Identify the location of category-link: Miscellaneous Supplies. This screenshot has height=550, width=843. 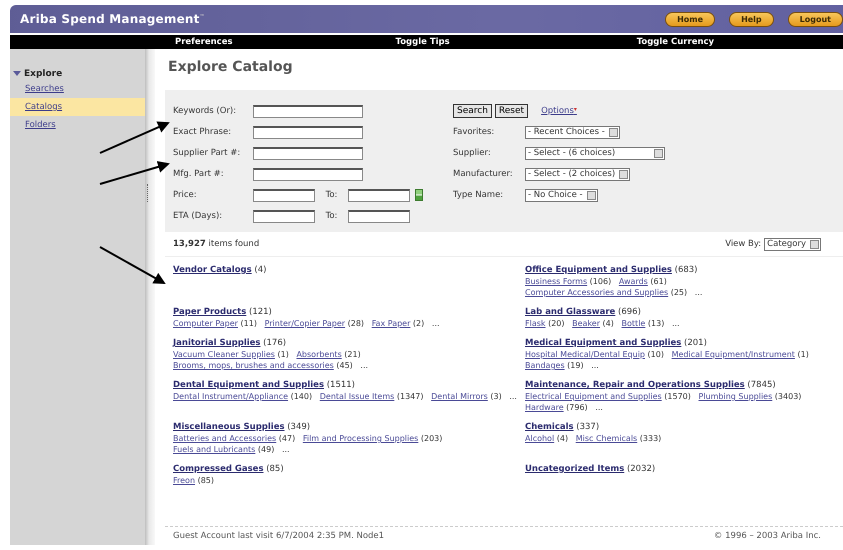
(229, 427).